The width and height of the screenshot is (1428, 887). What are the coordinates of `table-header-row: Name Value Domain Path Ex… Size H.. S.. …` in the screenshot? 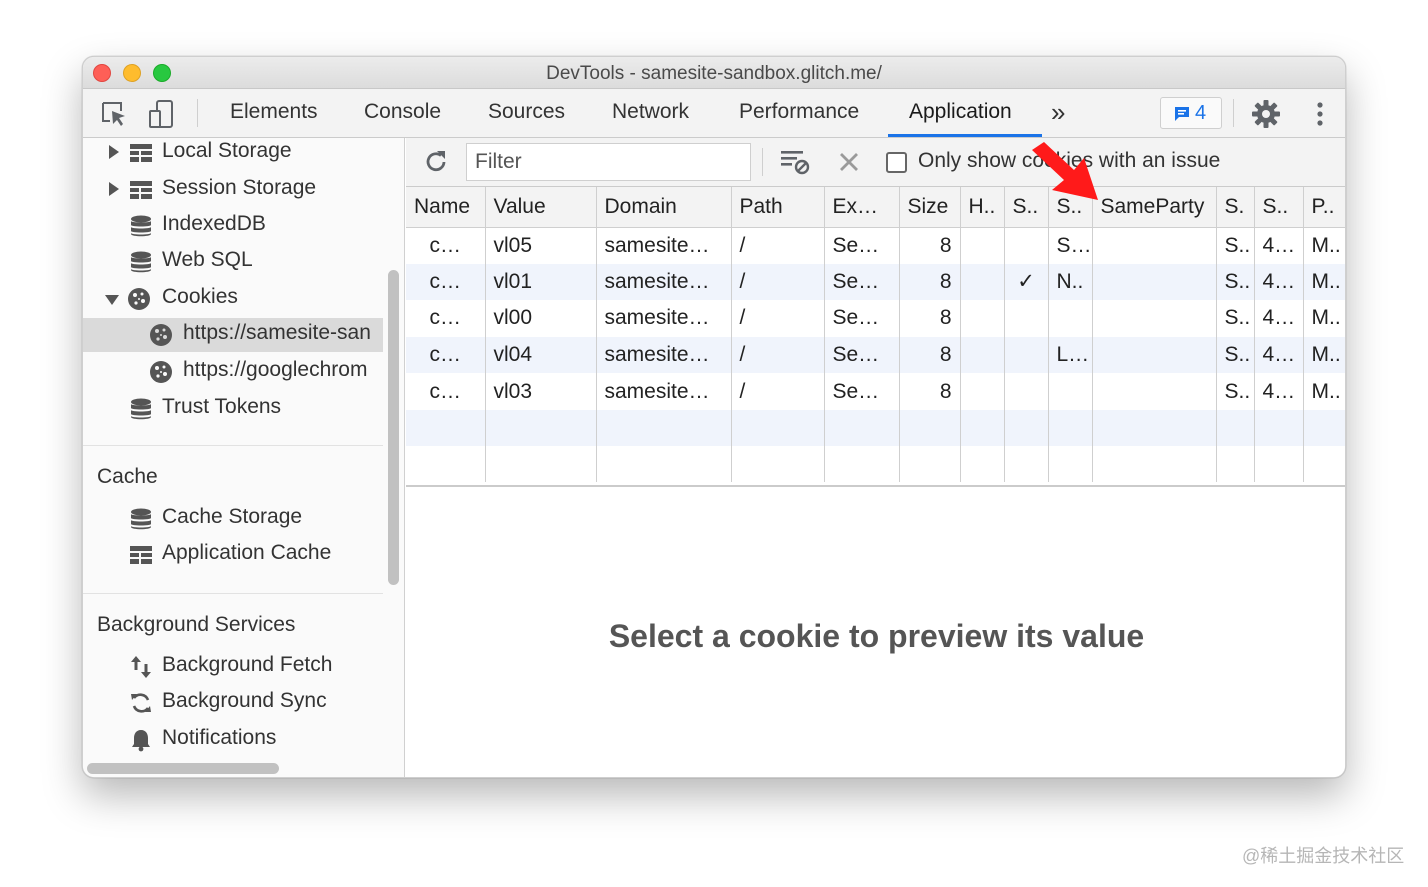 It's located at (875, 207).